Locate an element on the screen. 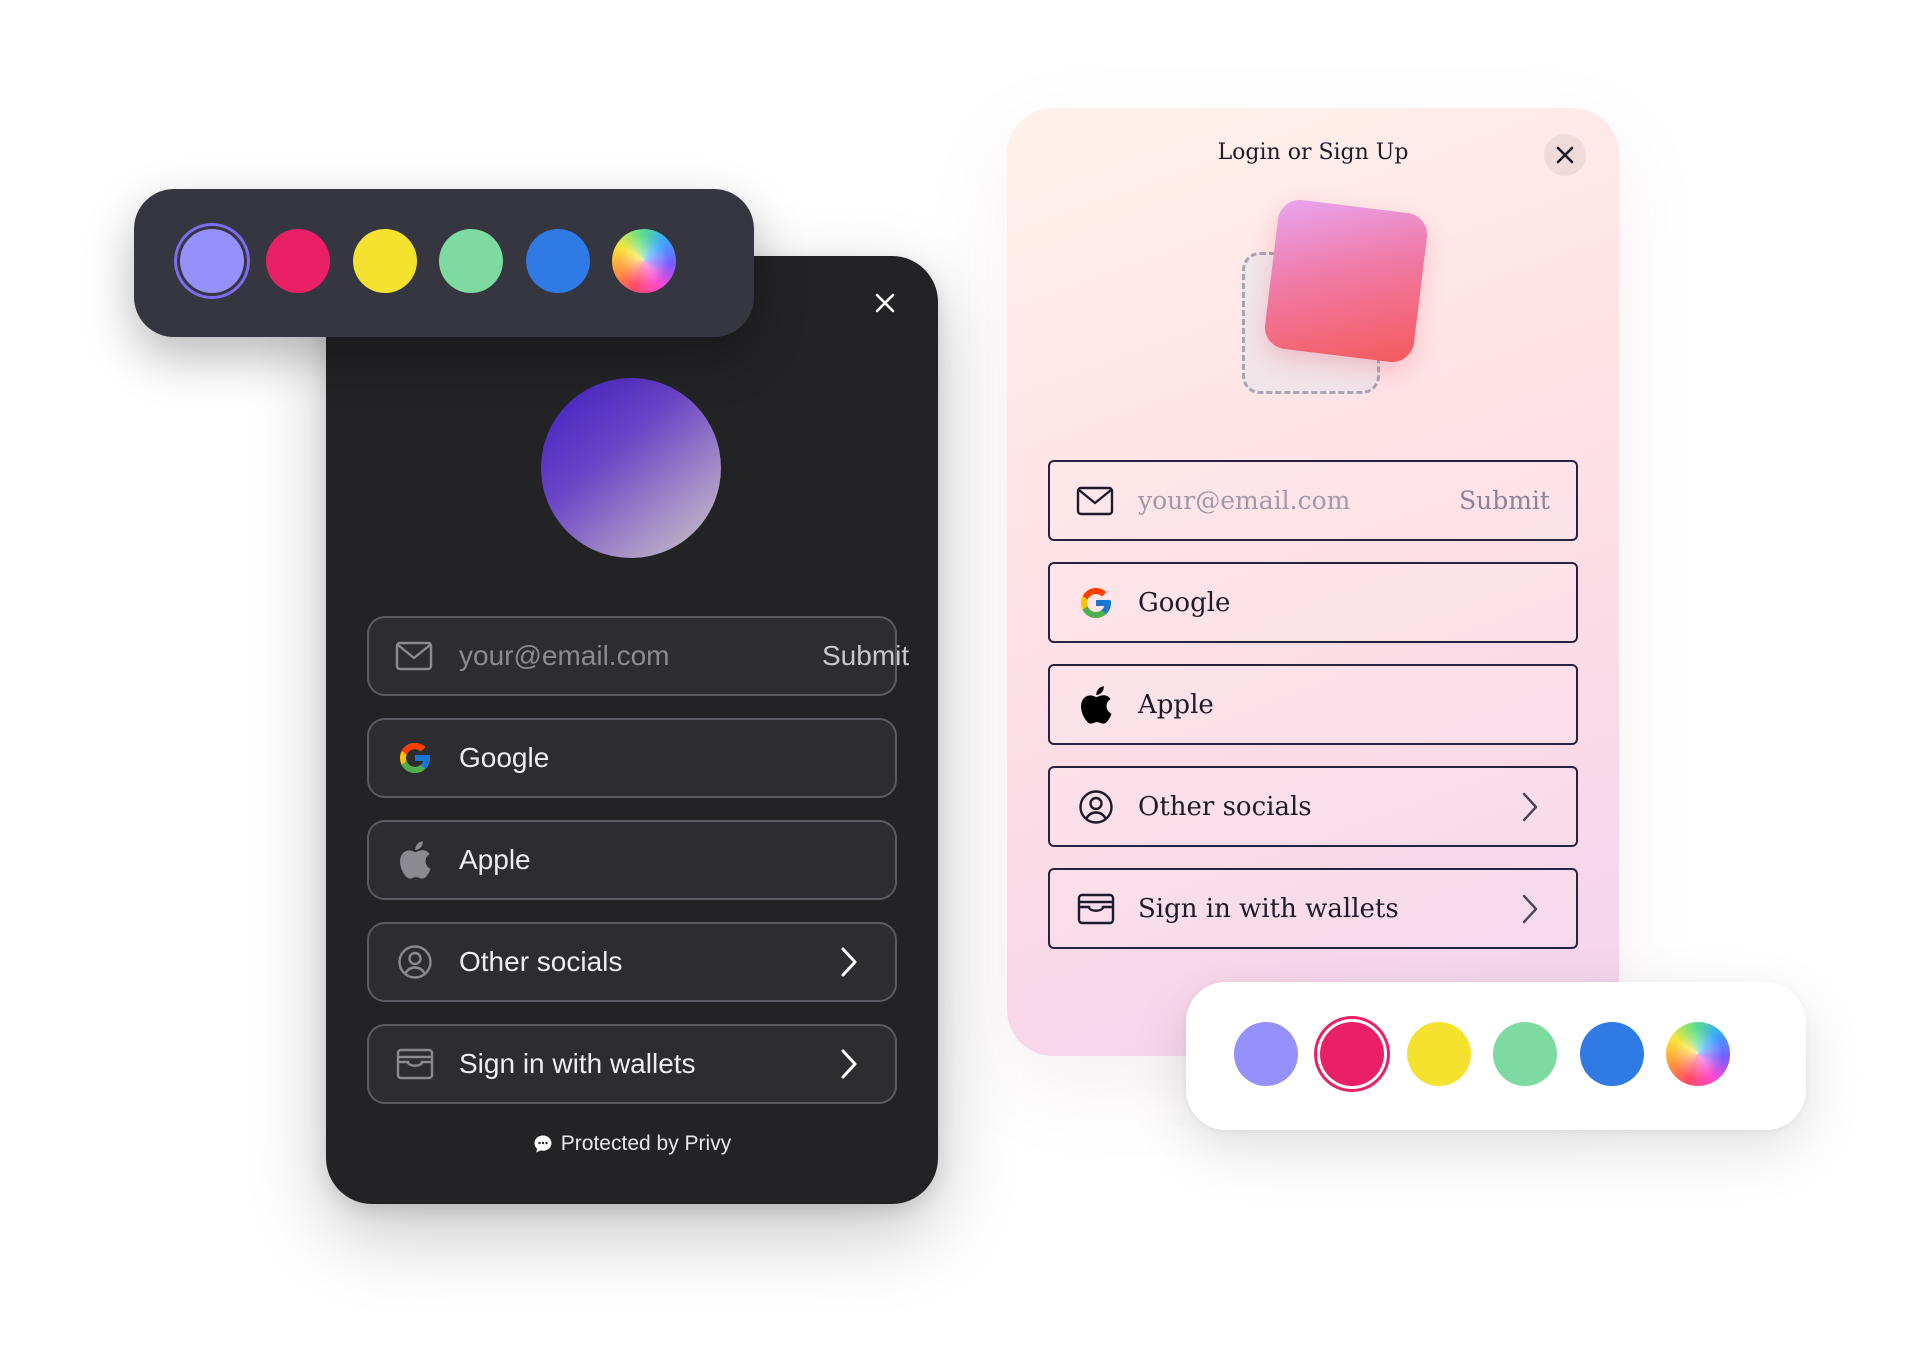 Image resolution: width=1920 pixels, height=1371 pixels. protected-footer: Protected by Privy is located at coordinates (632, 1144).